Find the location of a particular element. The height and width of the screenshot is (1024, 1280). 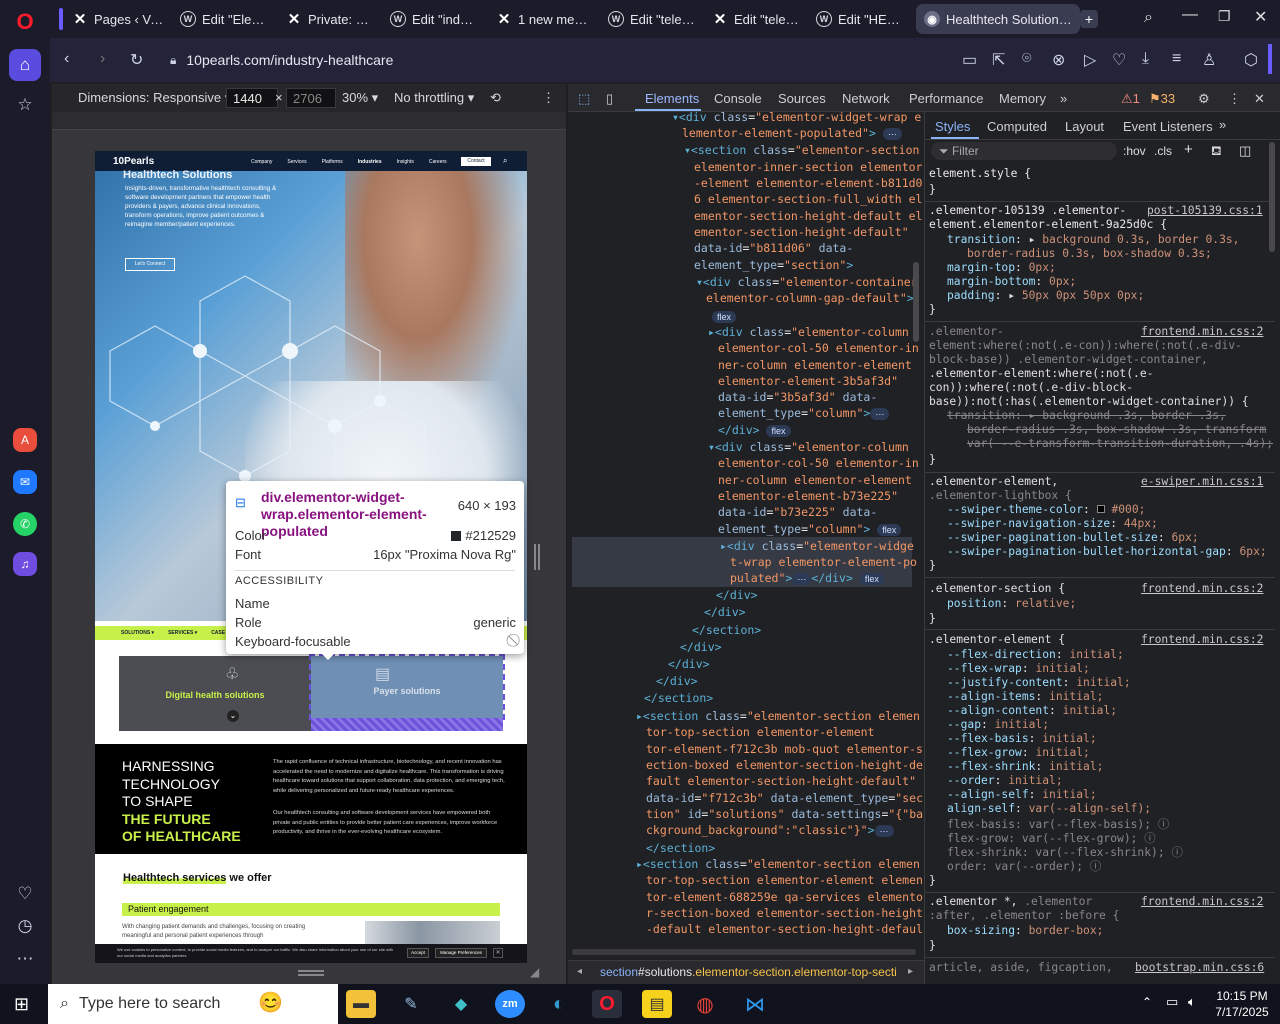

cookie-close-icon: ✕ is located at coordinates (498, 953).